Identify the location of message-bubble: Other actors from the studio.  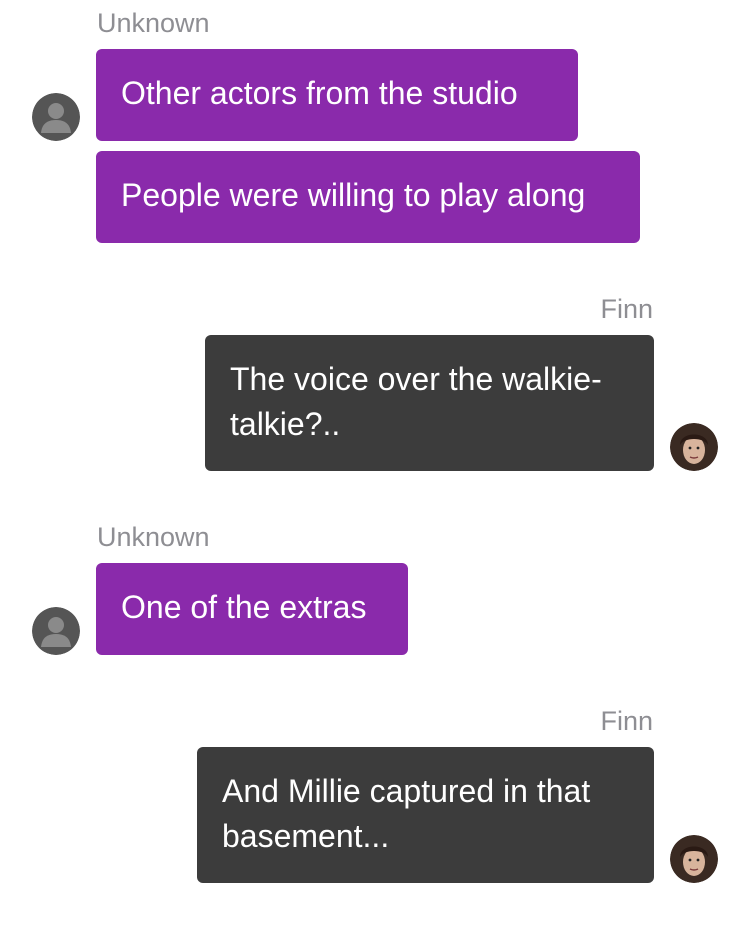
(337, 95).